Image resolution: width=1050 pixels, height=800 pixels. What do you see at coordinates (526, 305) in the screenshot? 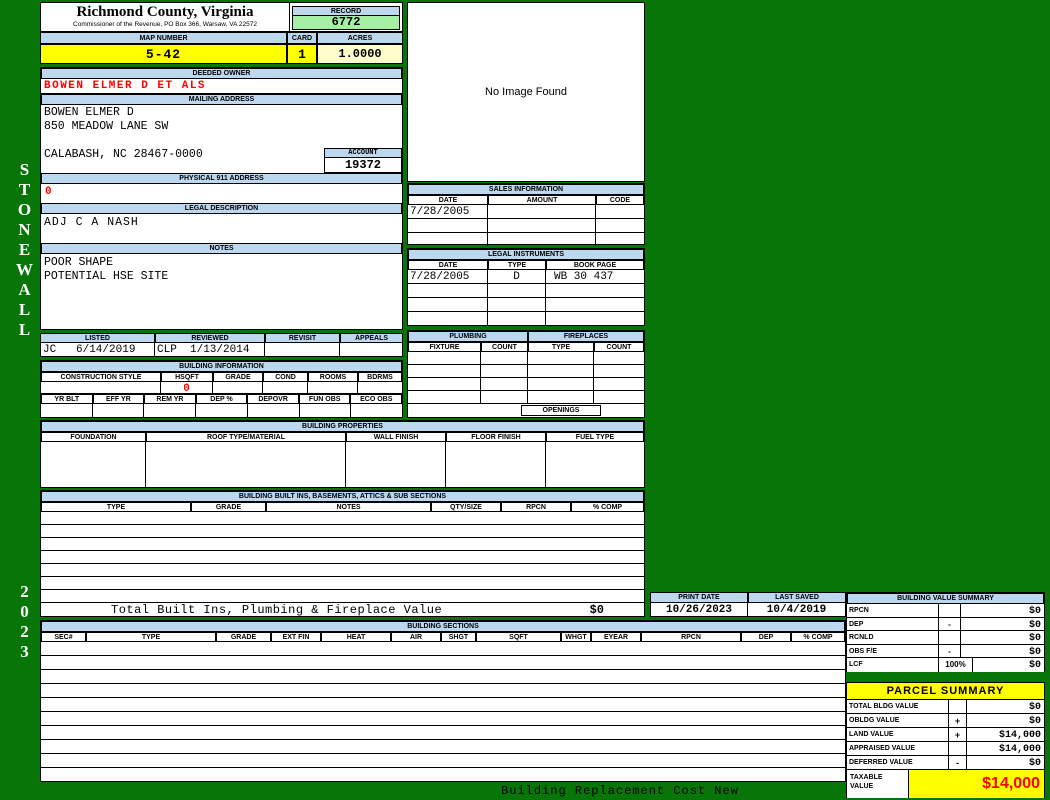
I see `legal-row` at bounding box center [526, 305].